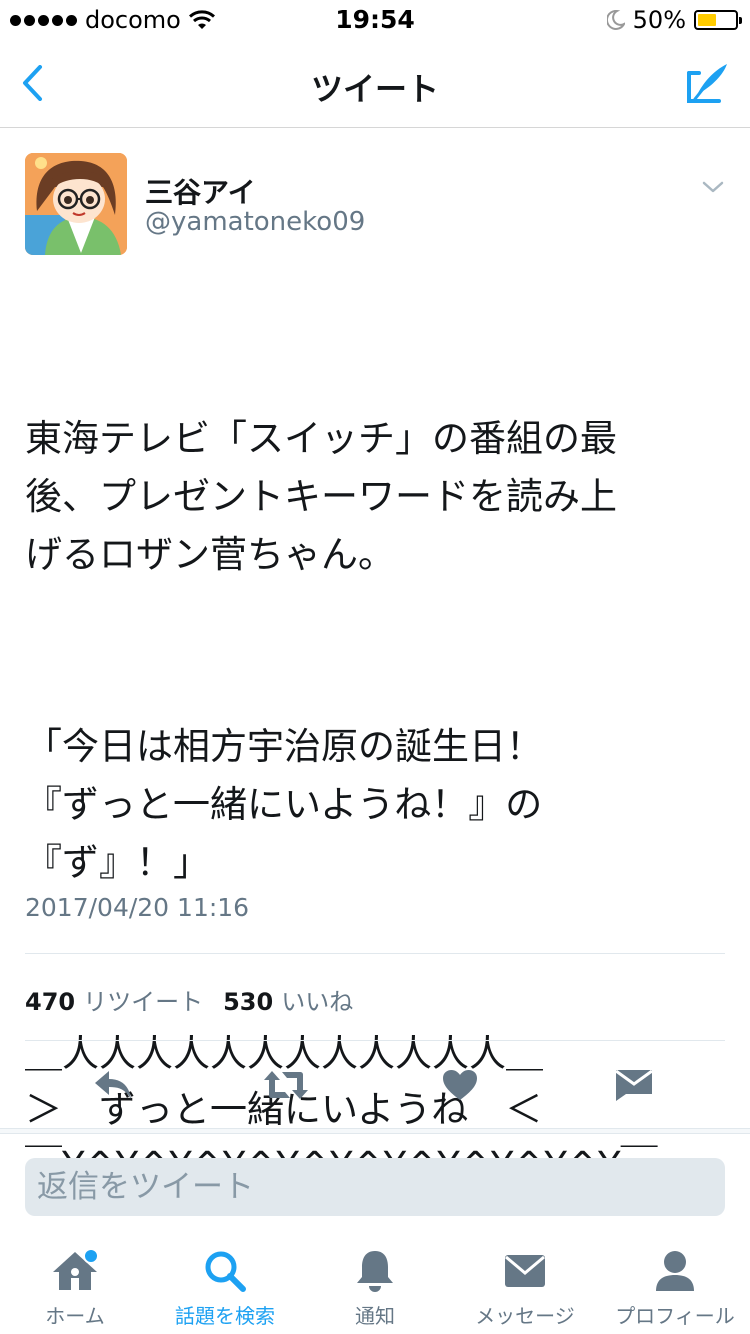 The width and height of the screenshot is (750, 1334). What do you see at coordinates (374, 89) in the screenshot?
I see `page-title: ツイート` at bounding box center [374, 89].